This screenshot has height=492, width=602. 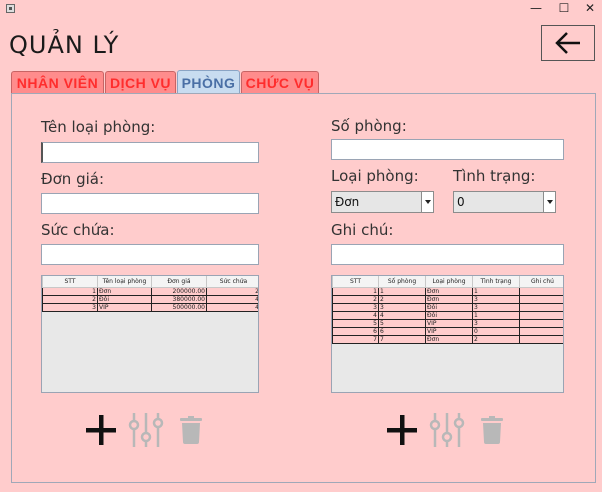 I want to click on back-button, so click(x=568, y=43).